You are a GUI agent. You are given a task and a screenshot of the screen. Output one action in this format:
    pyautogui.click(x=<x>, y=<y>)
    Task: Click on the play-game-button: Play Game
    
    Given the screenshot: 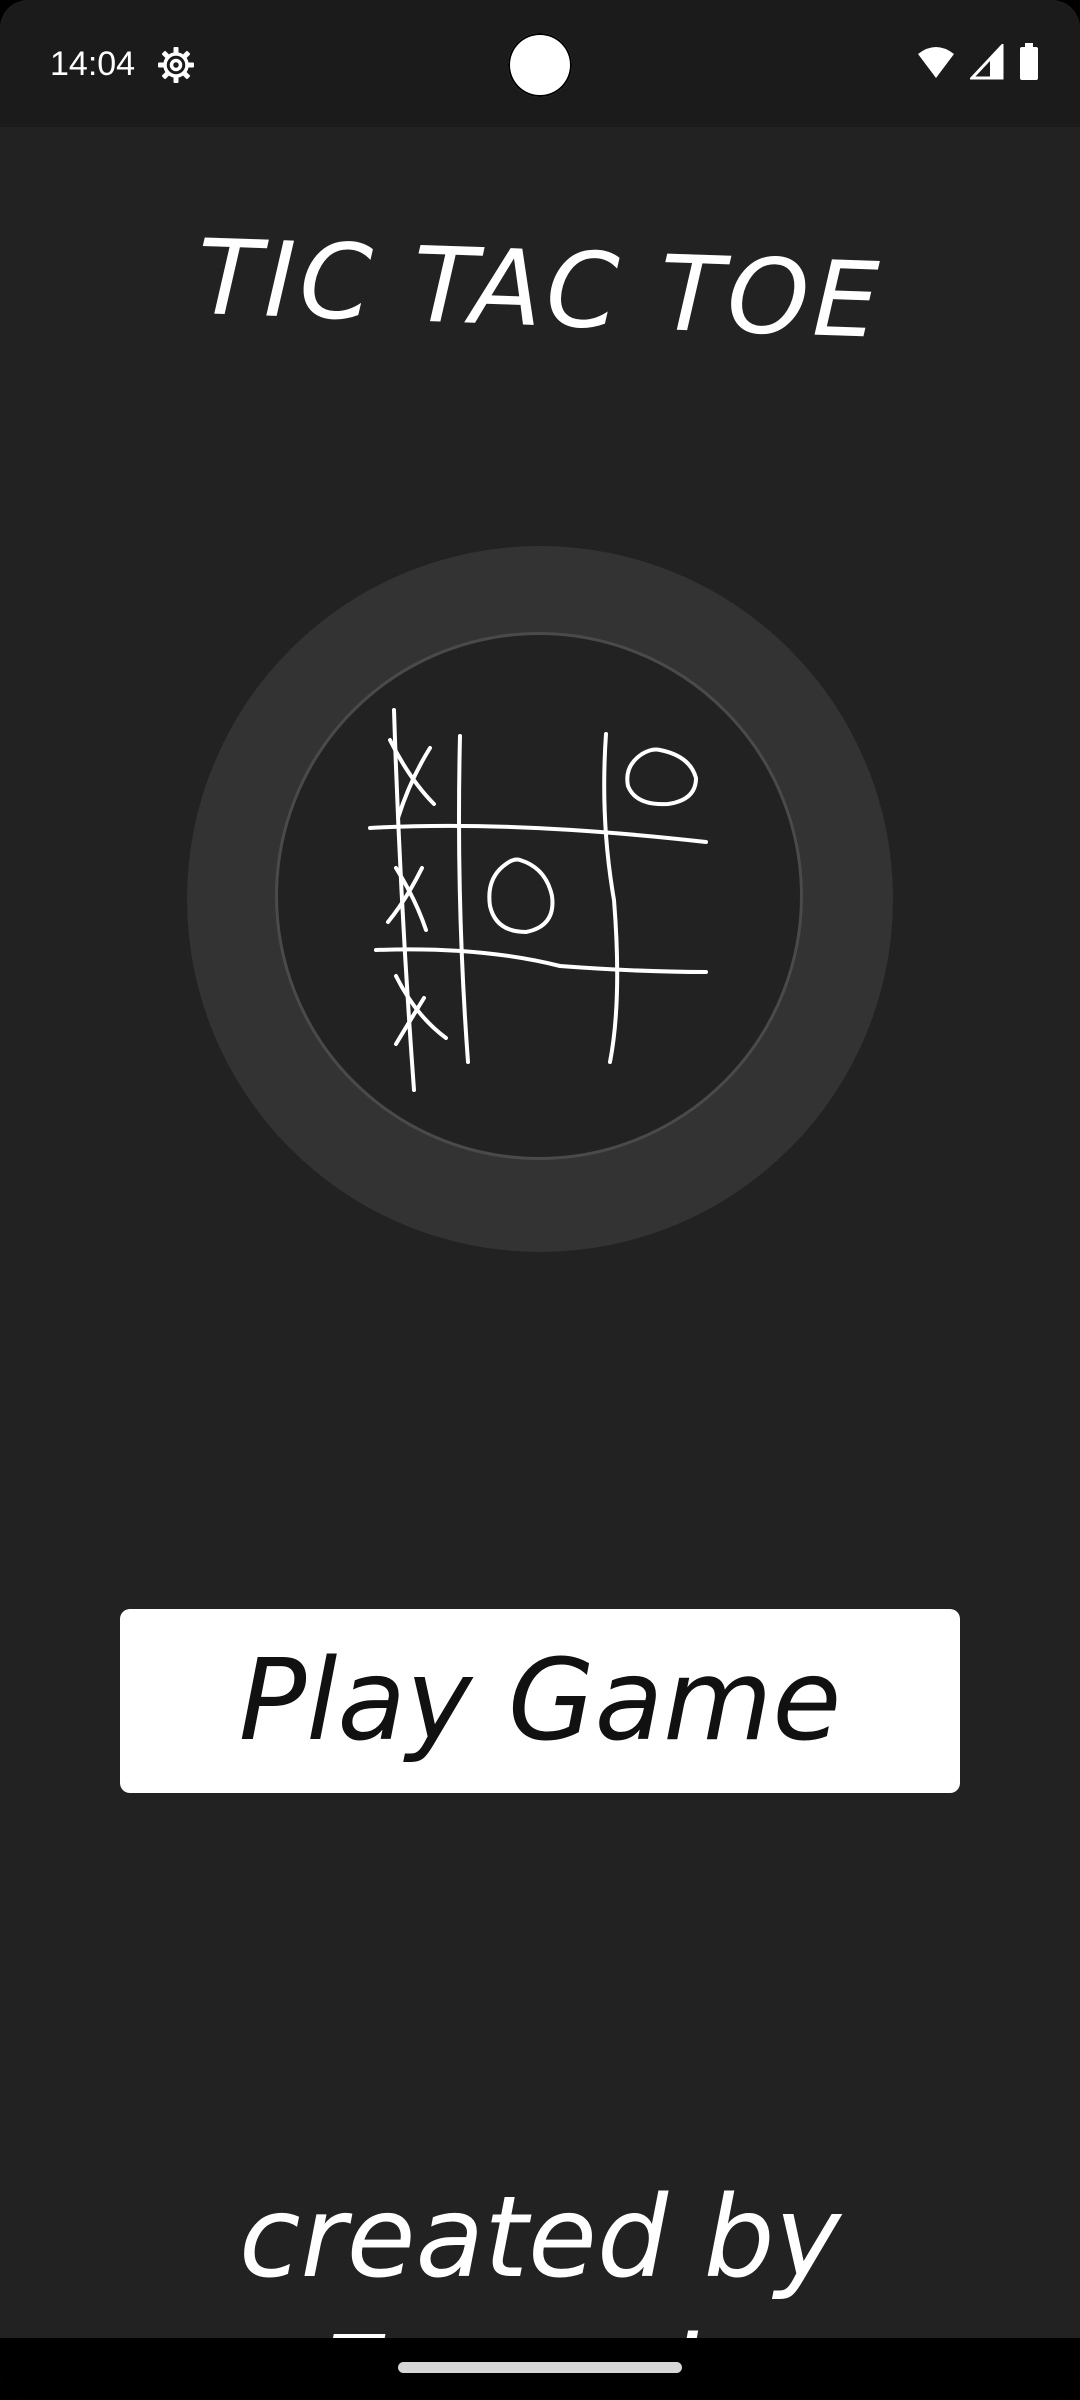 What is the action you would take?
    pyautogui.click(x=540, y=1701)
    